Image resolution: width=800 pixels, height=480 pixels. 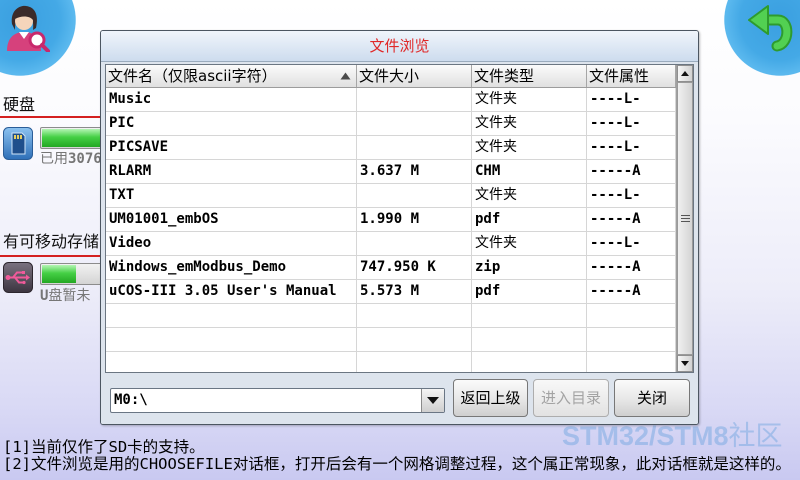 What do you see at coordinates (414, 268) in the screenshot?
I see `file-size-cell: 747.950 K` at bounding box center [414, 268].